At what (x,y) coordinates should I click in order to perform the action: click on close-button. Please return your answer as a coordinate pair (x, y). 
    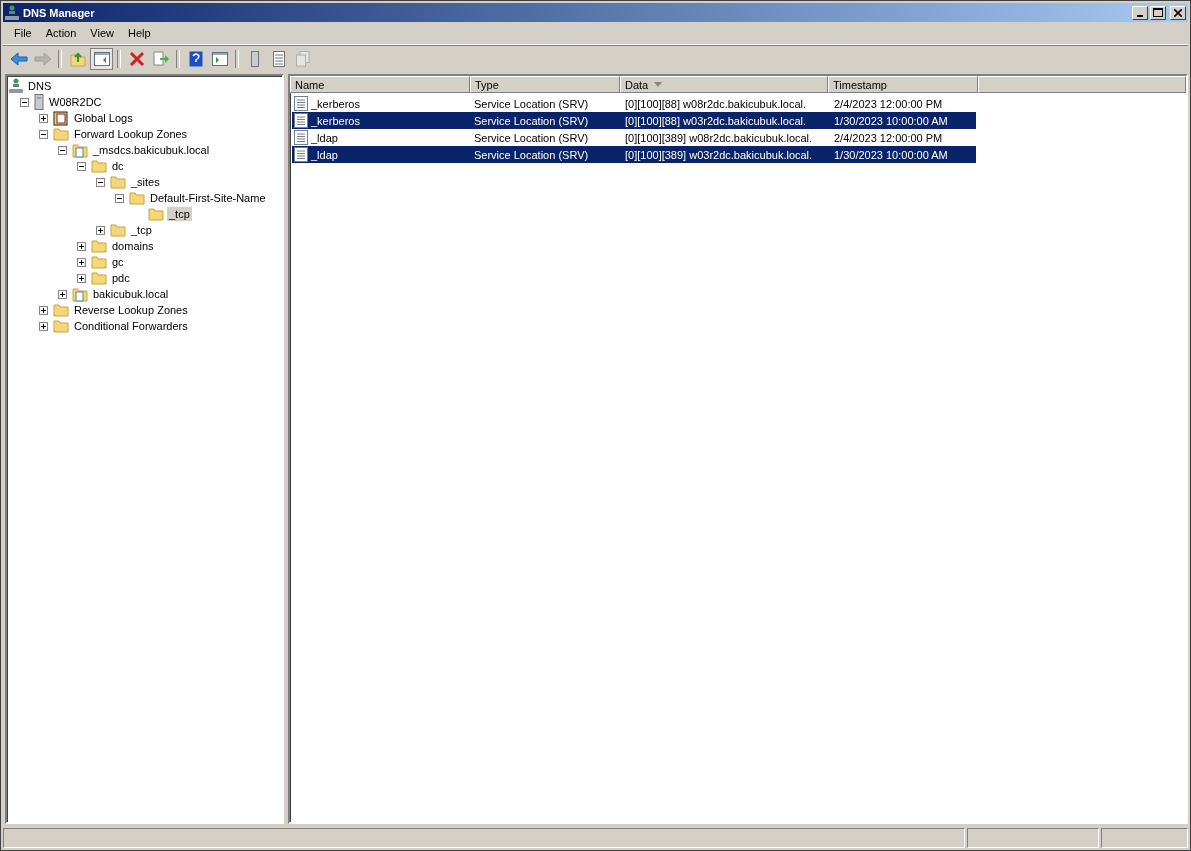
    Looking at the image, I should click on (1178, 12).